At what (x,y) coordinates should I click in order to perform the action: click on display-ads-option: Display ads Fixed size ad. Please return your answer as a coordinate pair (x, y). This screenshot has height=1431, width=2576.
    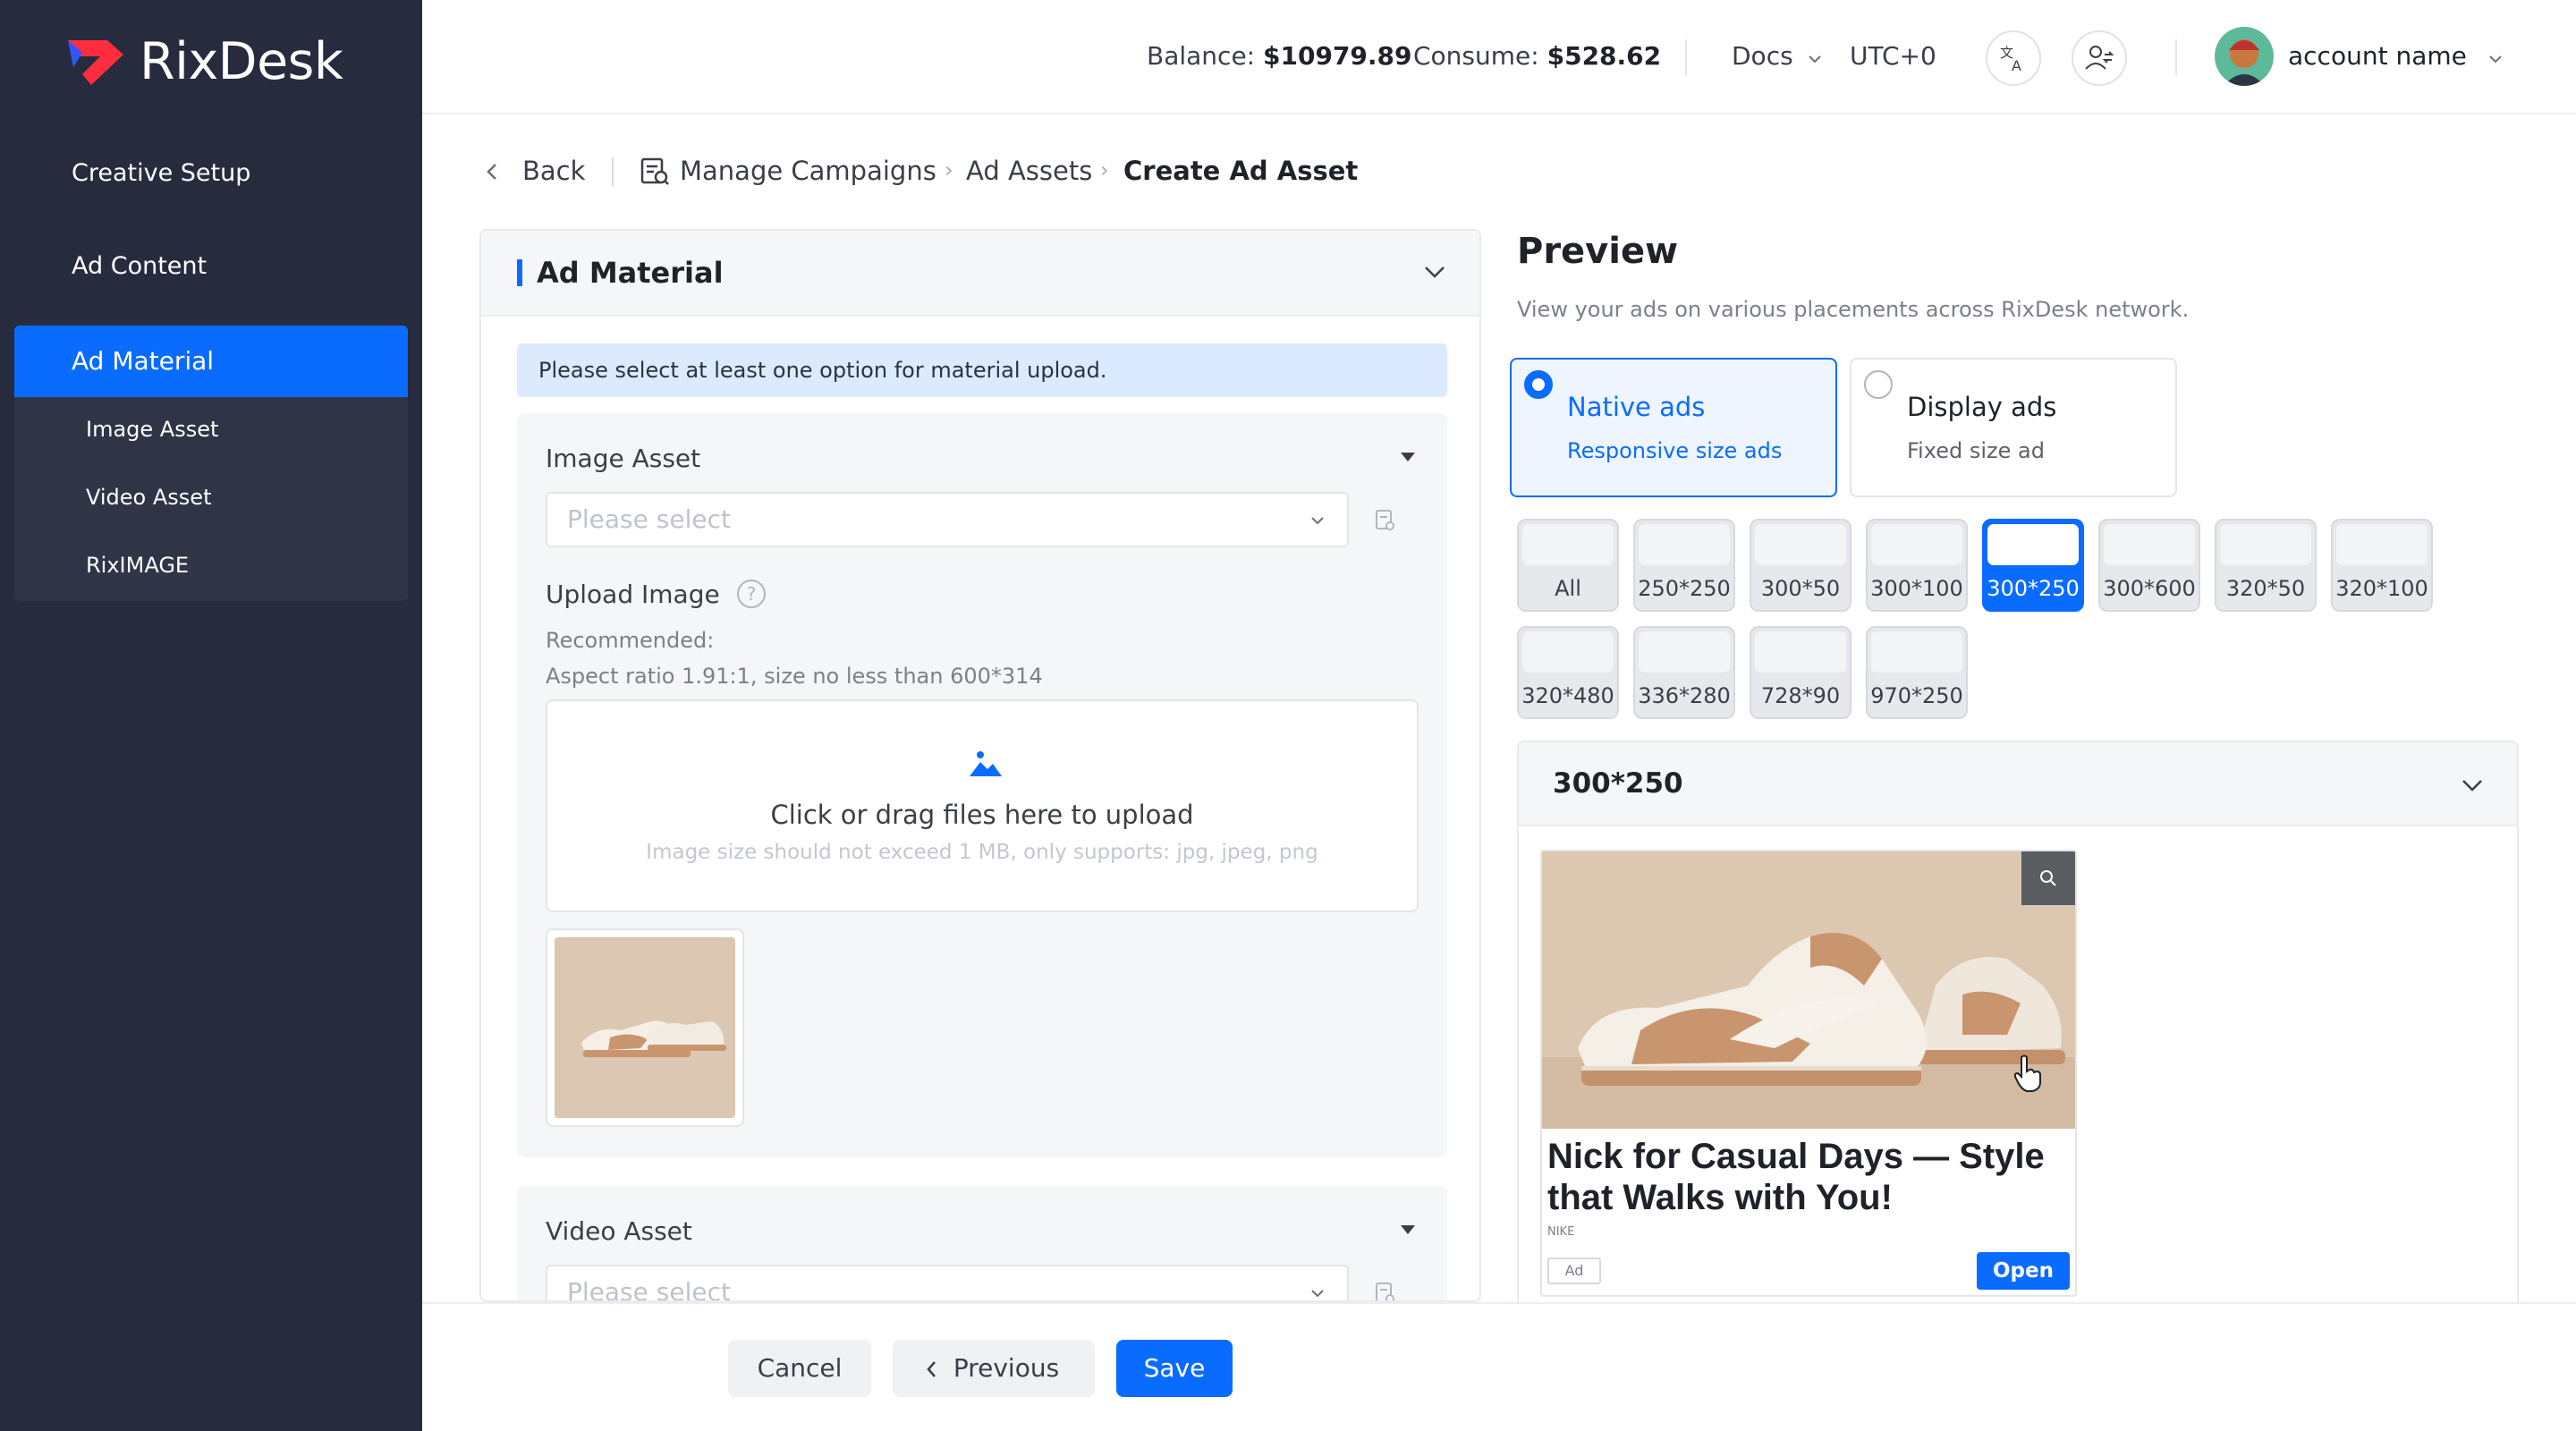
    Looking at the image, I should click on (2013, 427).